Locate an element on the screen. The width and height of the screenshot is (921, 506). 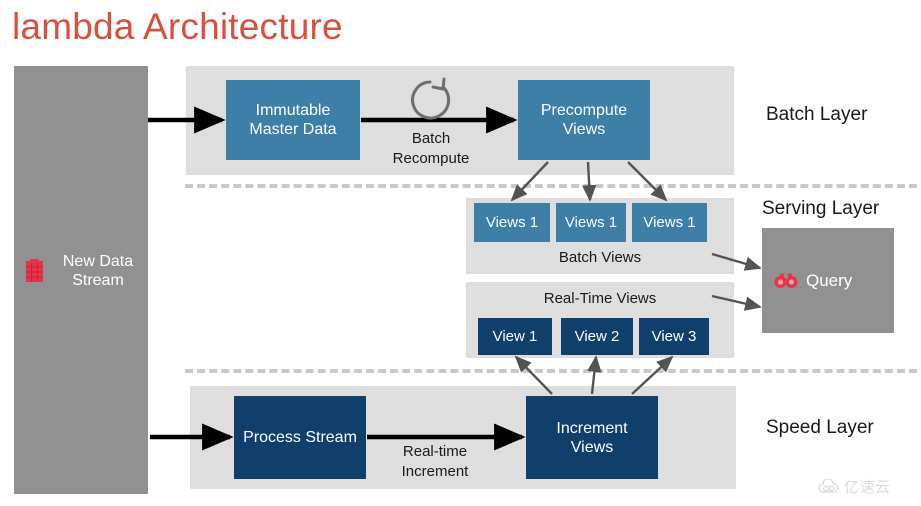
node-immutable-master-data-line1: Immutable is located at coordinates (293, 110).